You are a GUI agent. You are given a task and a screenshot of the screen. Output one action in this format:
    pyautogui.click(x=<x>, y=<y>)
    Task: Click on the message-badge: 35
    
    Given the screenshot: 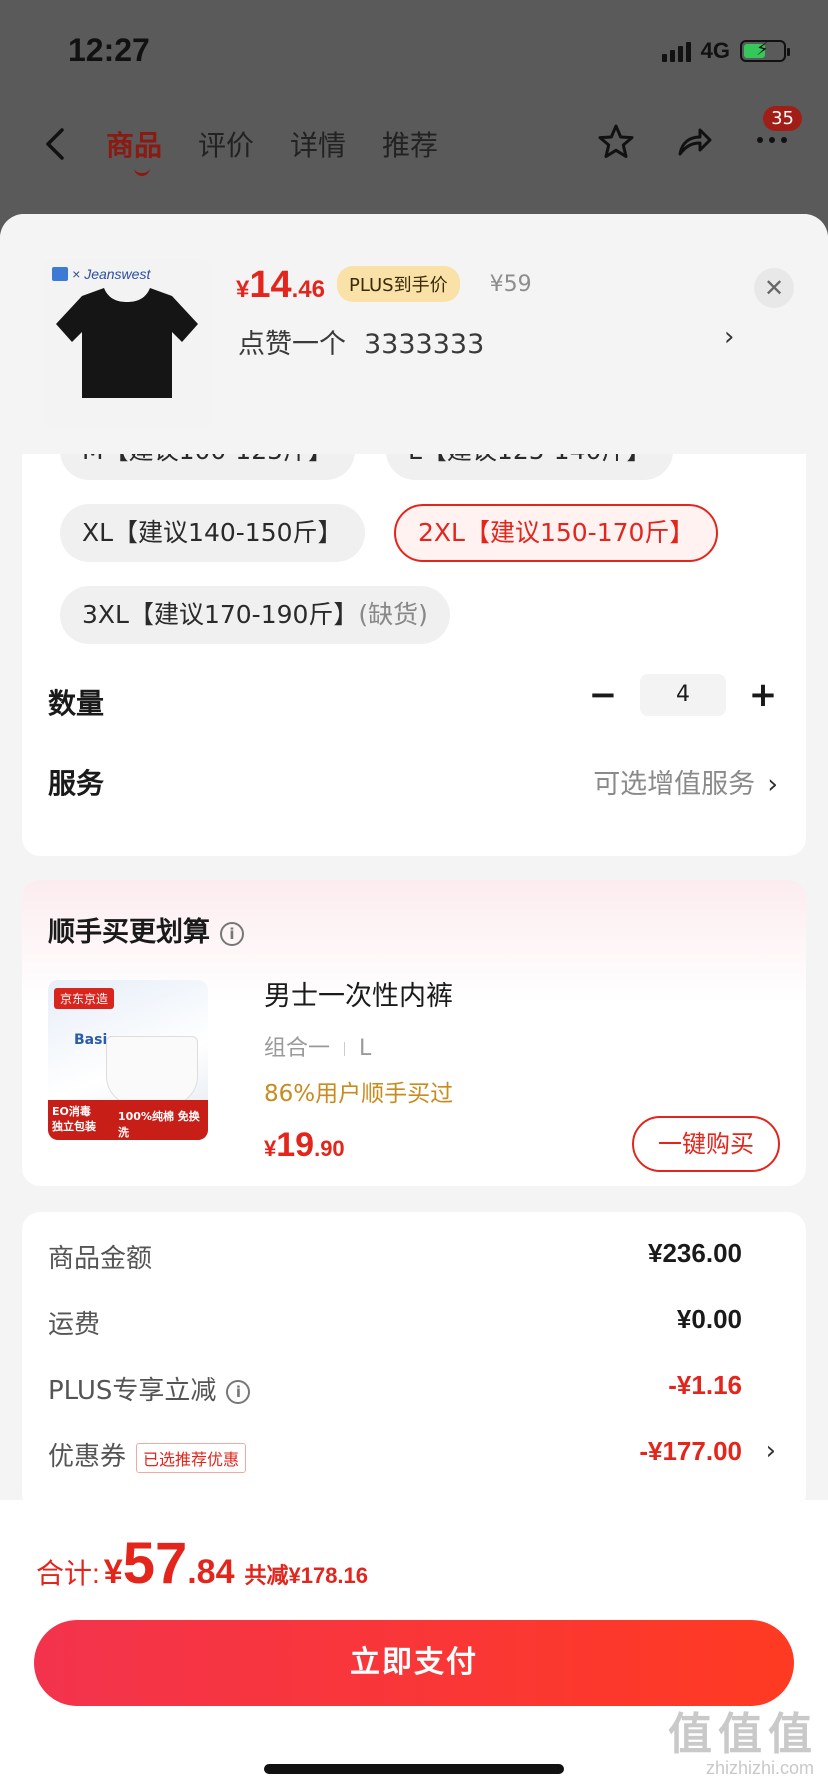 What is the action you would take?
    pyautogui.click(x=782, y=118)
    